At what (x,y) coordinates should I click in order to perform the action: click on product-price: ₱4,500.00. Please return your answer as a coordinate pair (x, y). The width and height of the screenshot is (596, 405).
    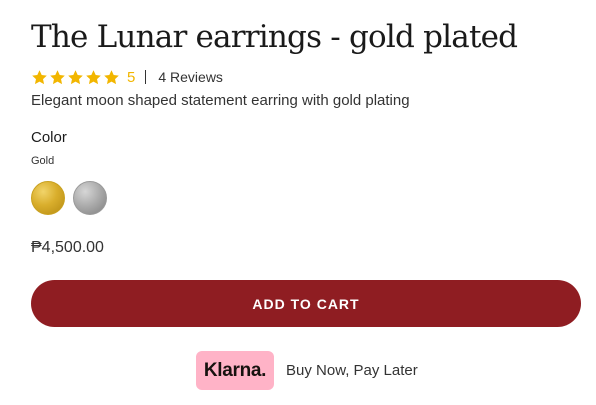
    Looking at the image, I should click on (67, 247).